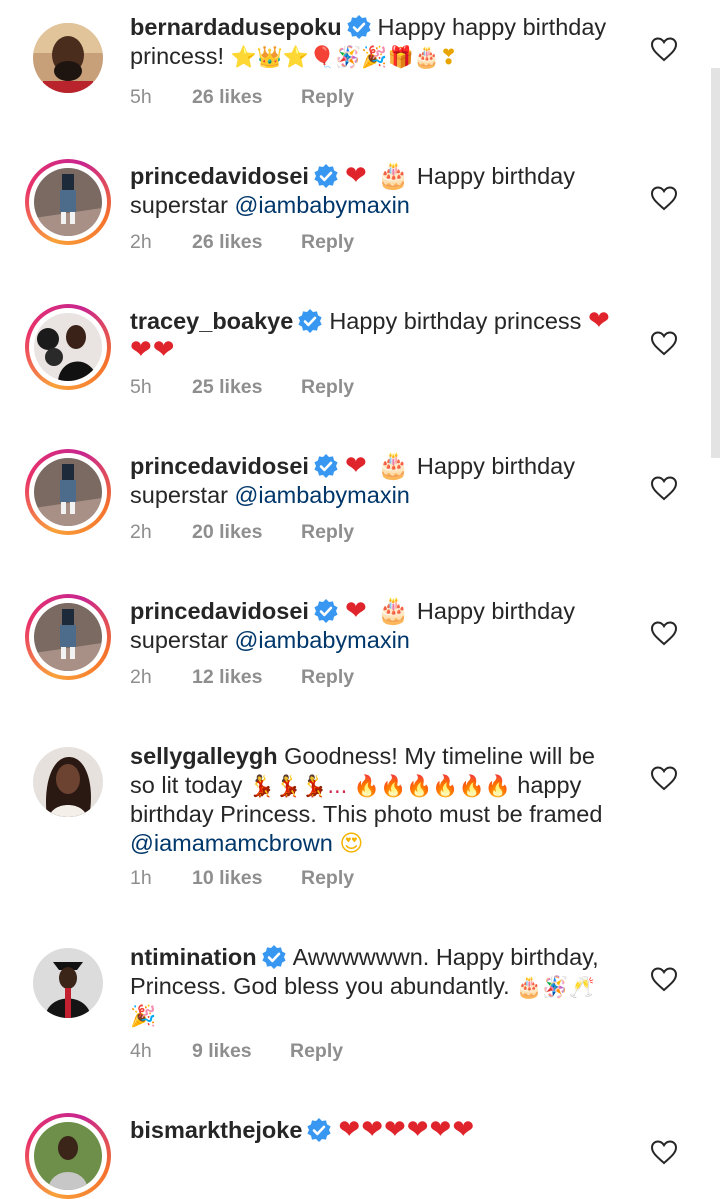  What do you see at coordinates (407, 1130) in the screenshot?
I see `heart-emoji: ❤❤❤❤❤❤` at bounding box center [407, 1130].